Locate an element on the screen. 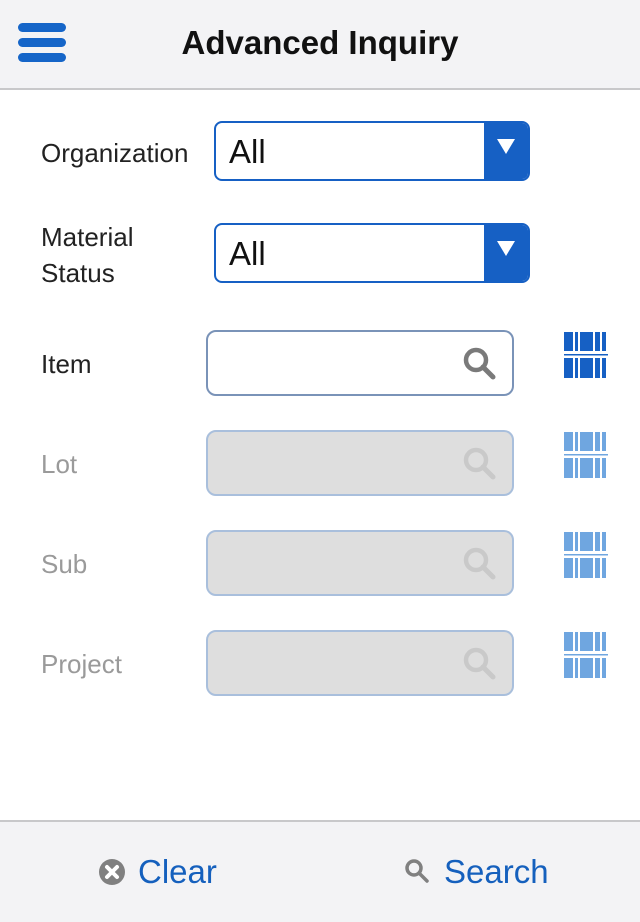 Image resolution: width=640 pixels, height=922 pixels. search-button: Search is located at coordinates (476, 872).